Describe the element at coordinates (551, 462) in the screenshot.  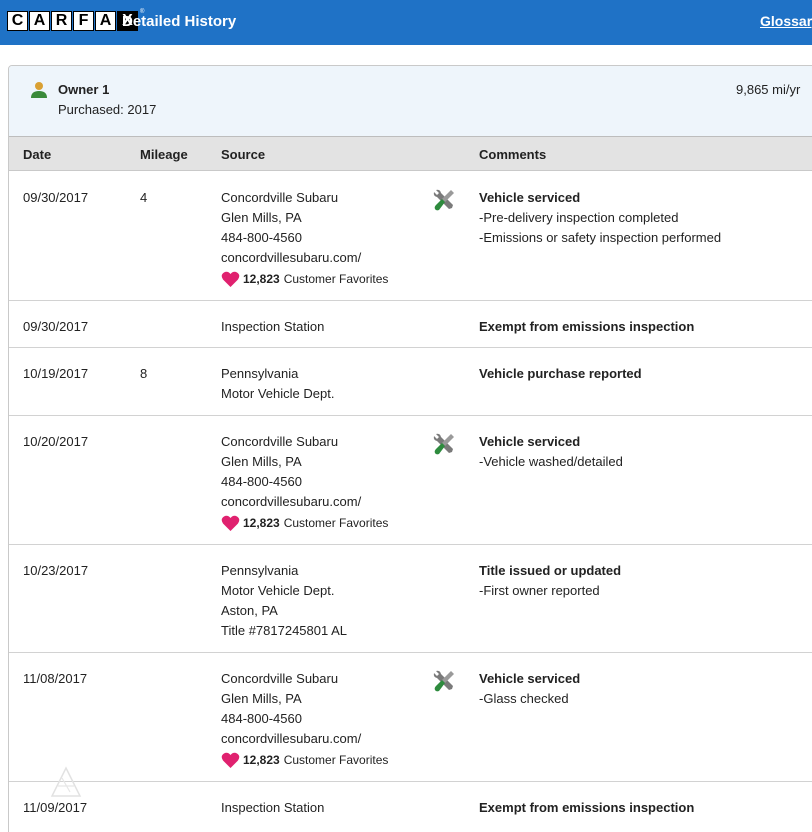
I see `comment-item: Vehicle washed/detailed` at that location.